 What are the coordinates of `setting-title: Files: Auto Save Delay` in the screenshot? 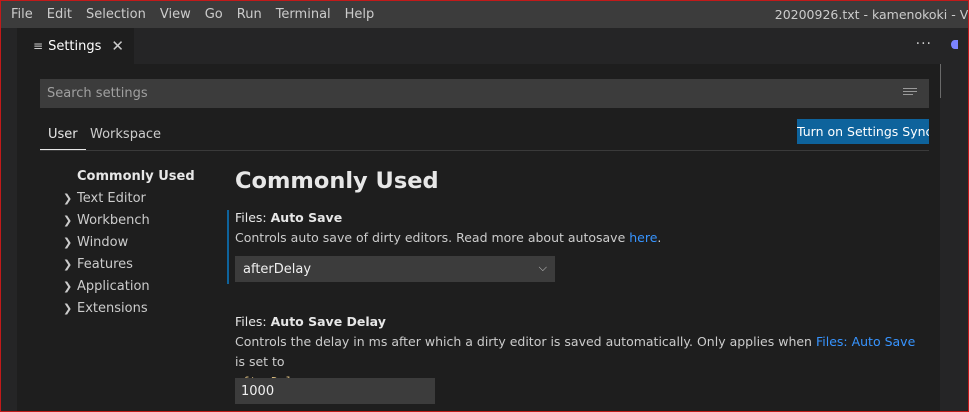 It's located at (588, 321).